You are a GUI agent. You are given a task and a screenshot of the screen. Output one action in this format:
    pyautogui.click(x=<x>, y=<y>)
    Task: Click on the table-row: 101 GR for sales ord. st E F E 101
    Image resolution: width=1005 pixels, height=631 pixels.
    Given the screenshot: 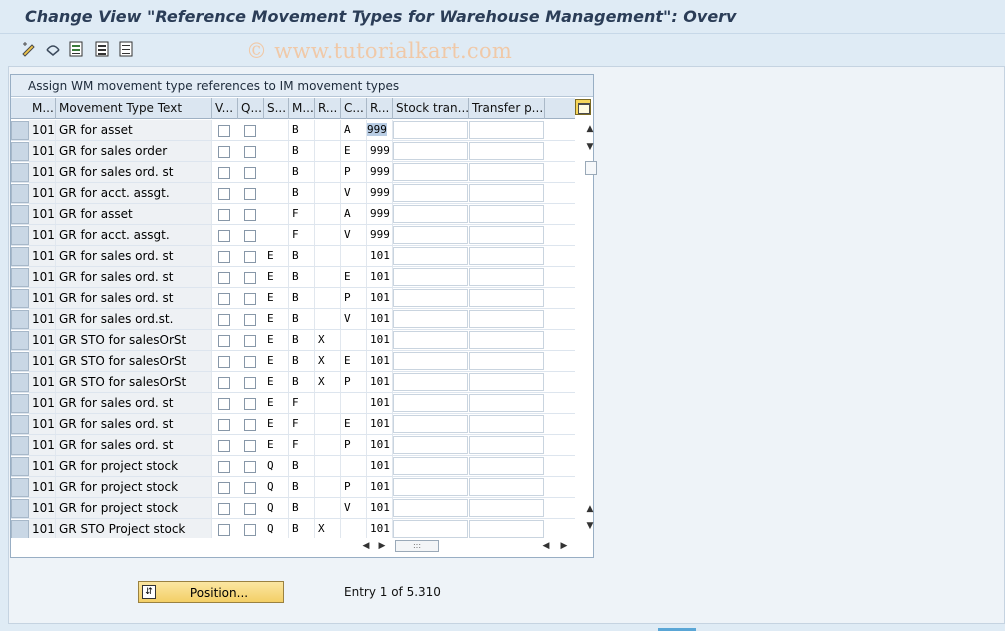 What is the action you would take?
    pyautogui.click(x=293, y=424)
    